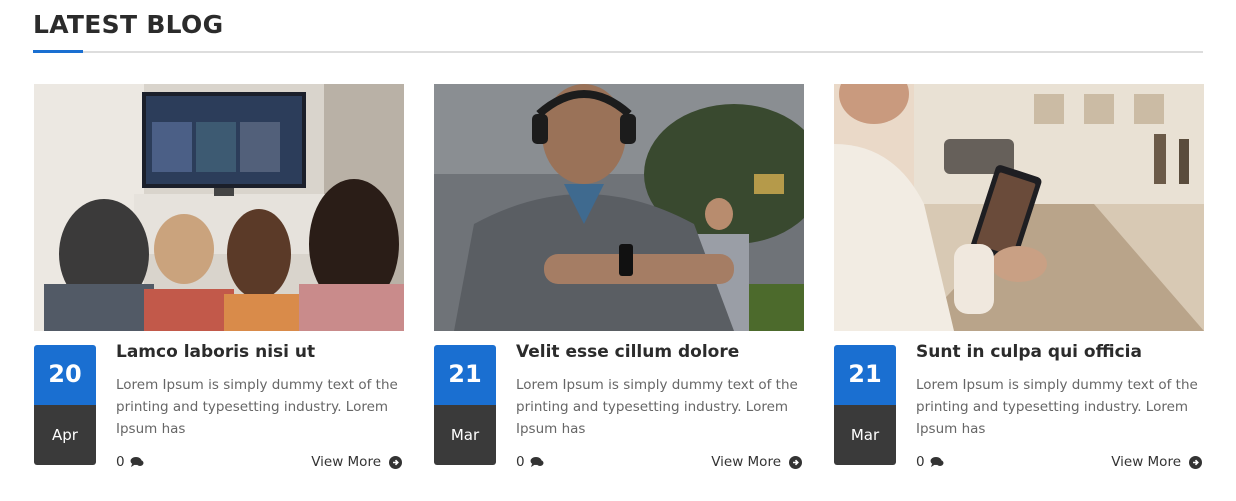 This screenshot has width=1236, height=501. What do you see at coordinates (1061, 352) in the screenshot?
I see `post-title-link: Sunt in culpa qui officia` at bounding box center [1061, 352].